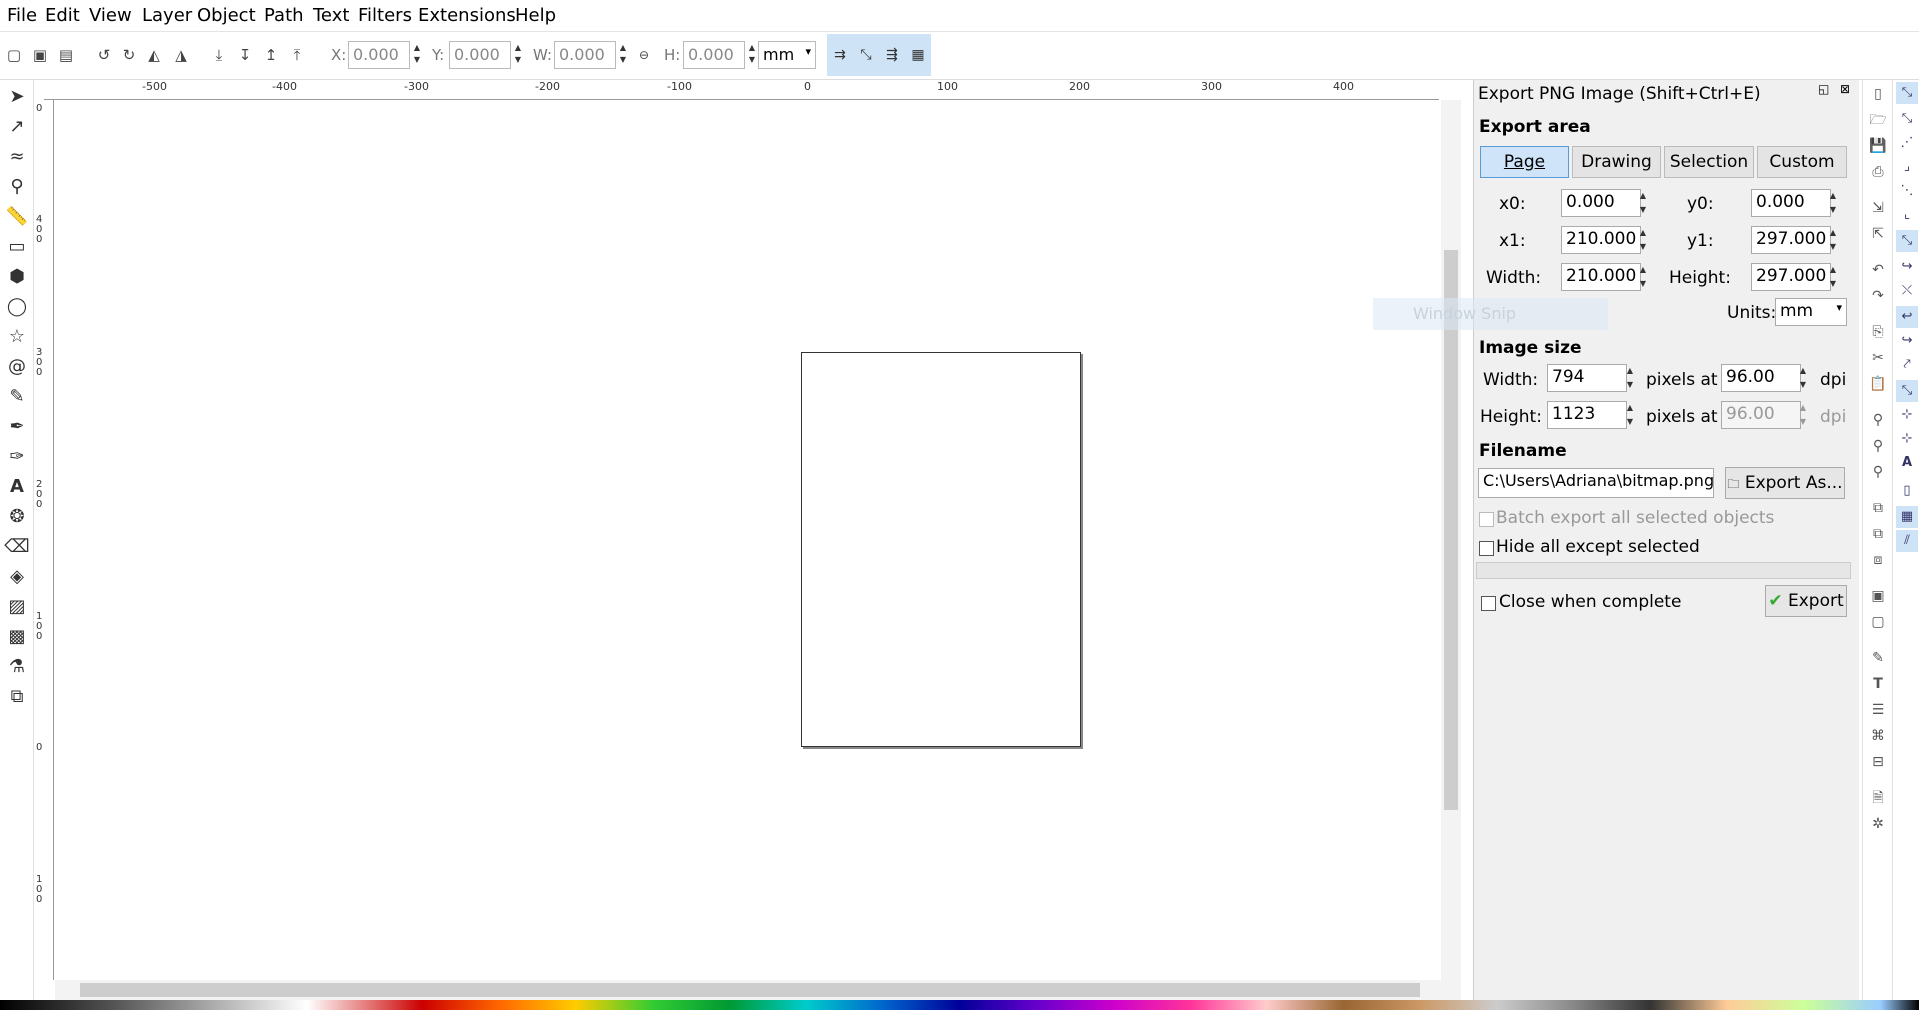 Image resolution: width=1919 pixels, height=1010 pixels. Describe the element at coordinates (1878, 234) in the screenshot. I see `export-icon: ⇱` at that location.